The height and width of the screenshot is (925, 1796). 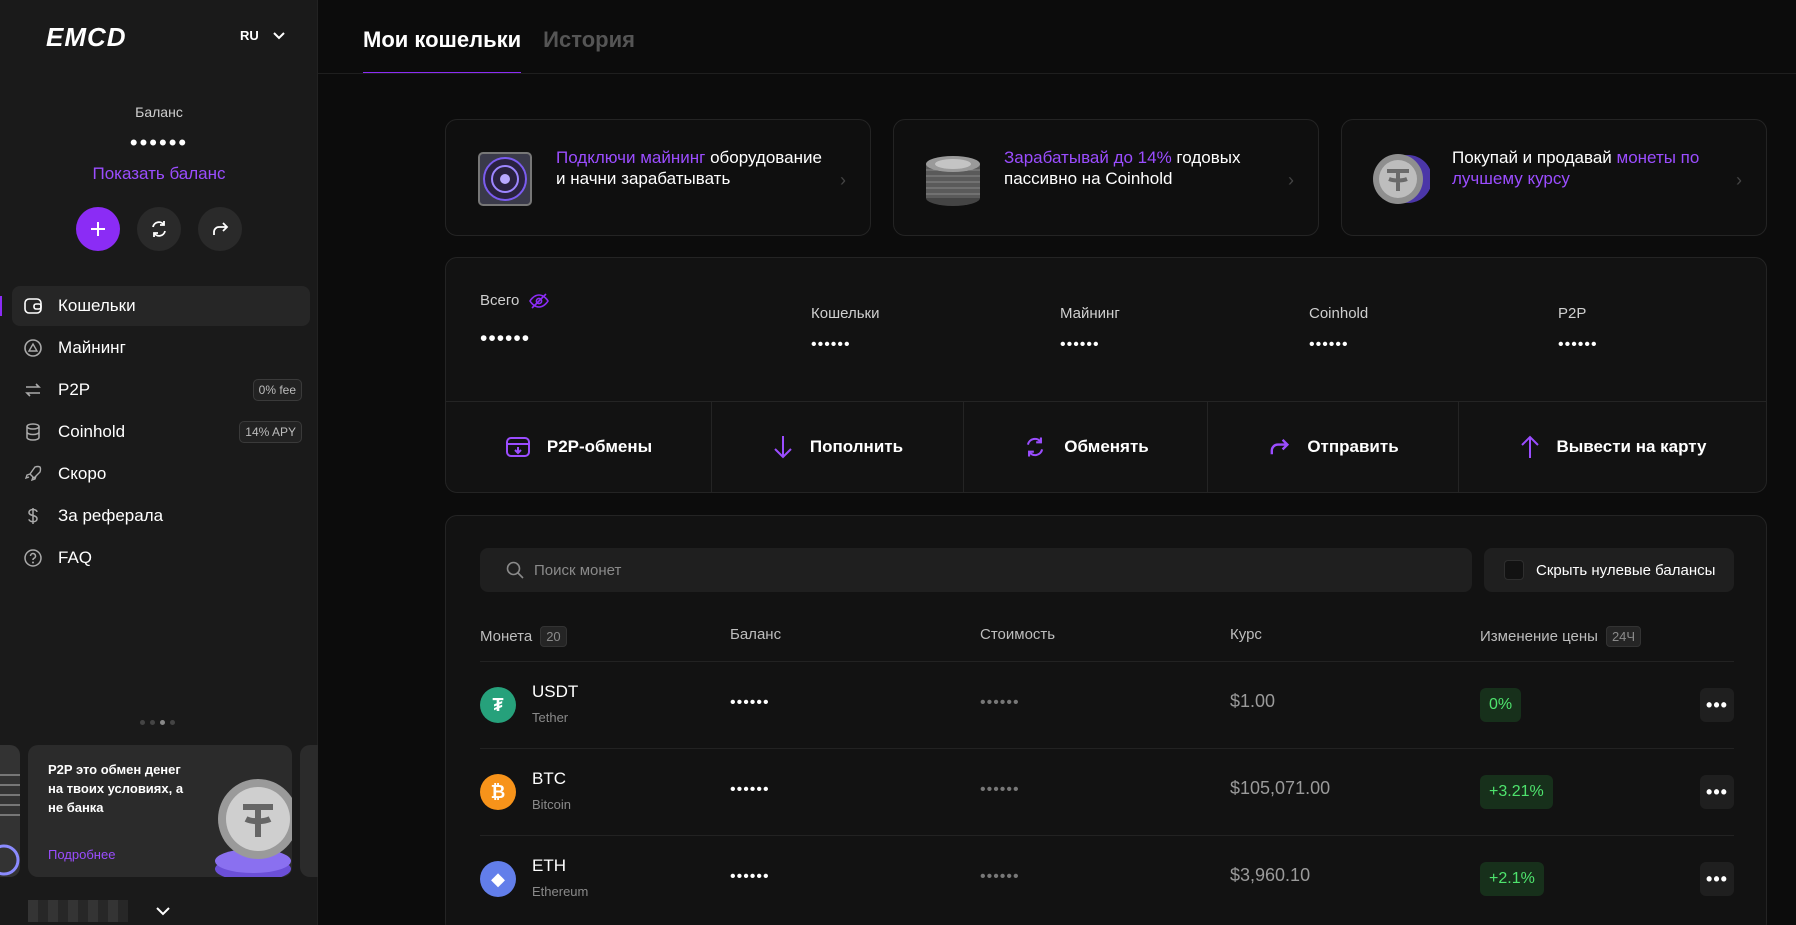 I want to click on header-label: Курс, so click(x=1246, y=634).